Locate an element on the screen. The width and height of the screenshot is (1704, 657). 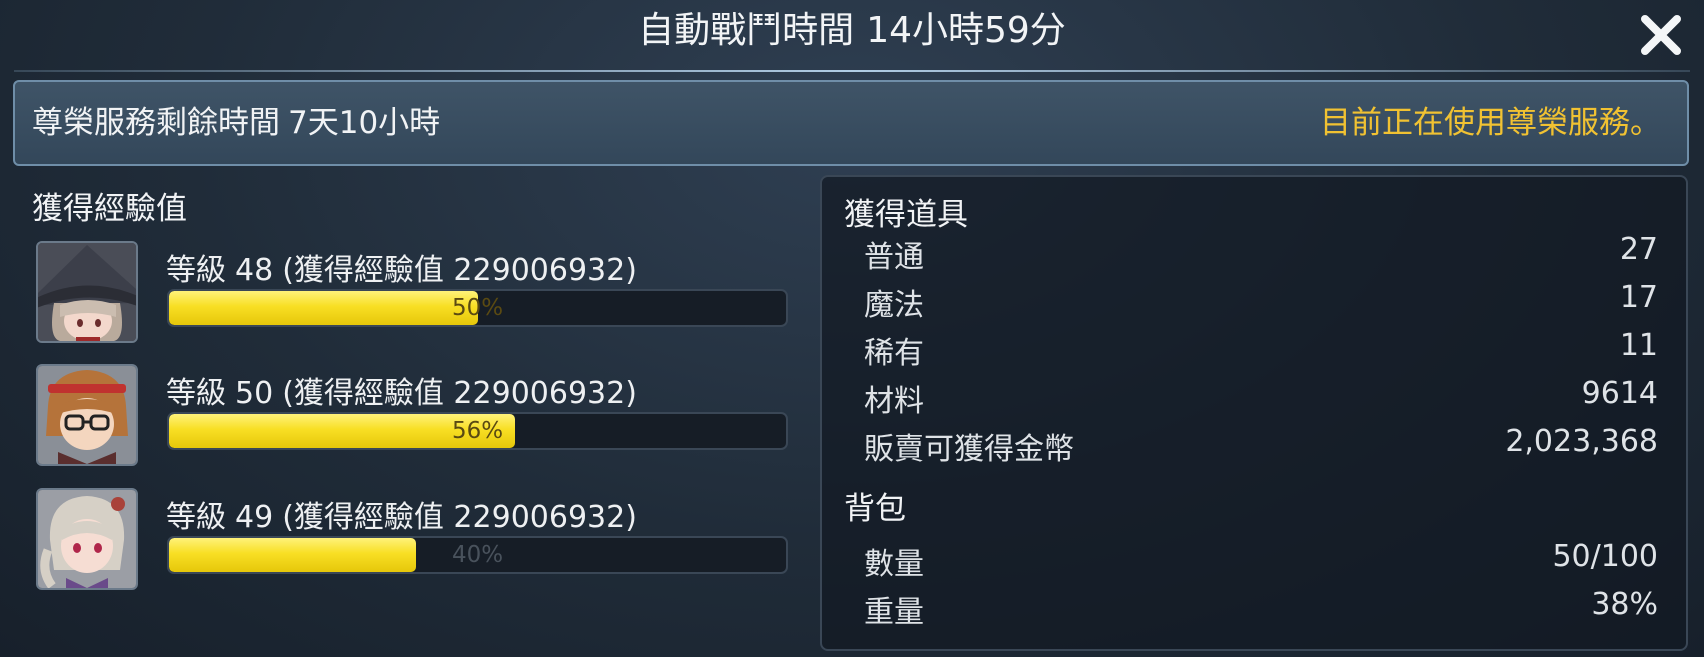
close-icon is located at coordinates (1661, 35).